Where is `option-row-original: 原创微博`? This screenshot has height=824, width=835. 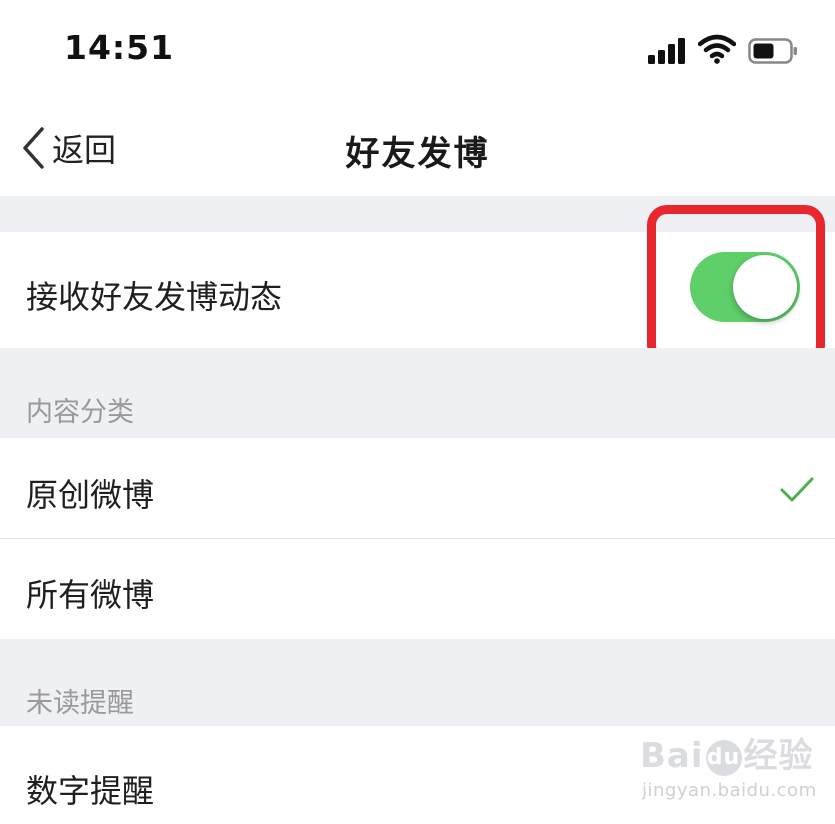
option-row-original: 原创微博 is located at coordinates (417, 488).